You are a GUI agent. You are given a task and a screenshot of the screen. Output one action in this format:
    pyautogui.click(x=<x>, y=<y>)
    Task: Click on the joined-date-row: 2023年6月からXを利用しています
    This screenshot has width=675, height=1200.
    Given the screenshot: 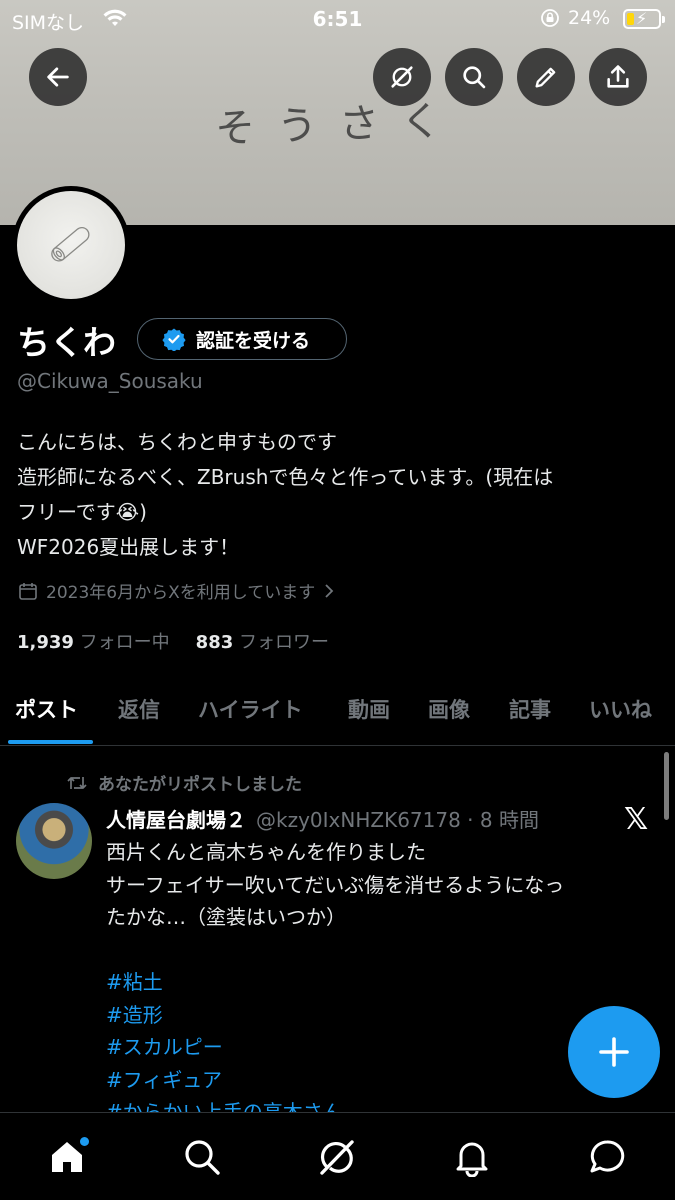 What is the action you would take?
    pyautogui.click(x=176, y=590)
    